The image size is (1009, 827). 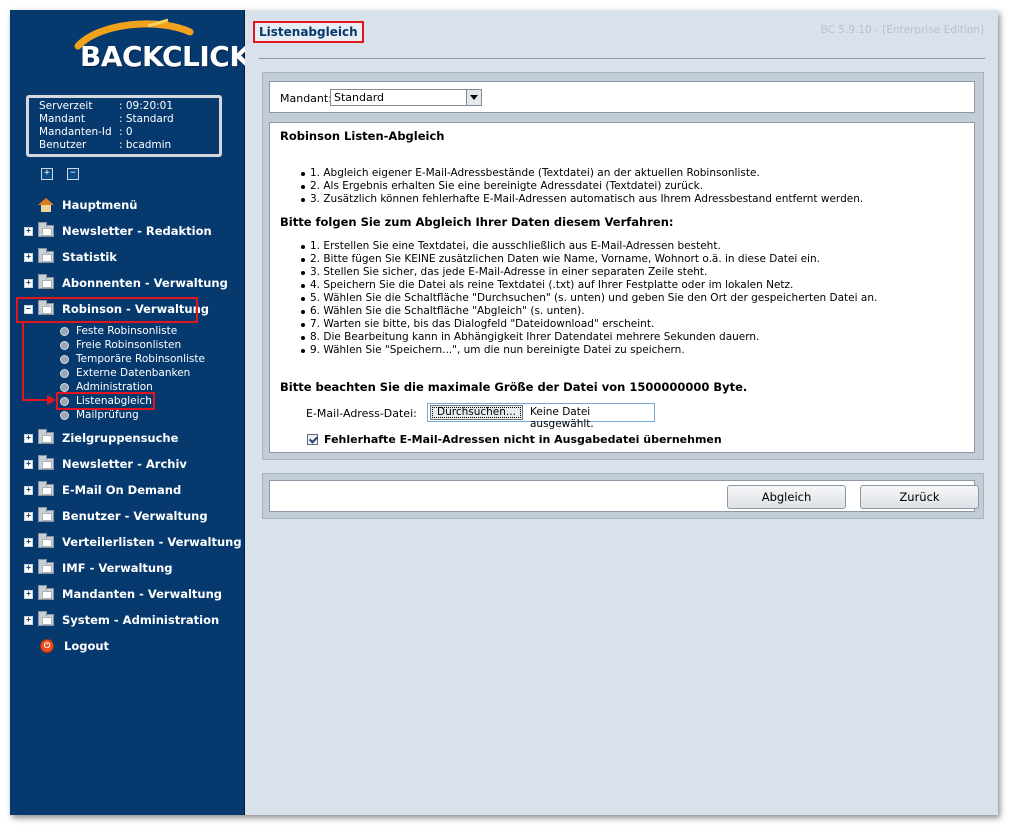 I want to click on nav-label: IMF - Verwaltung, so click(x=117, y=568).